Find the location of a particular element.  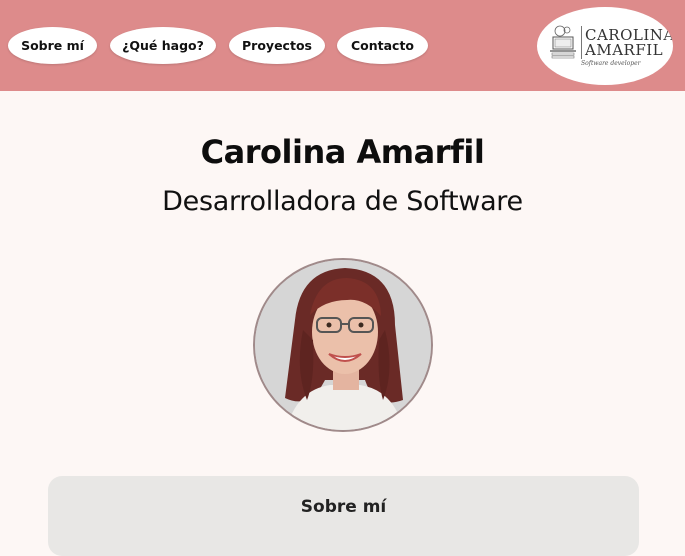

brand-logo: CAROLINA AMARFIL Software developer is located at coordinates (605, 46).